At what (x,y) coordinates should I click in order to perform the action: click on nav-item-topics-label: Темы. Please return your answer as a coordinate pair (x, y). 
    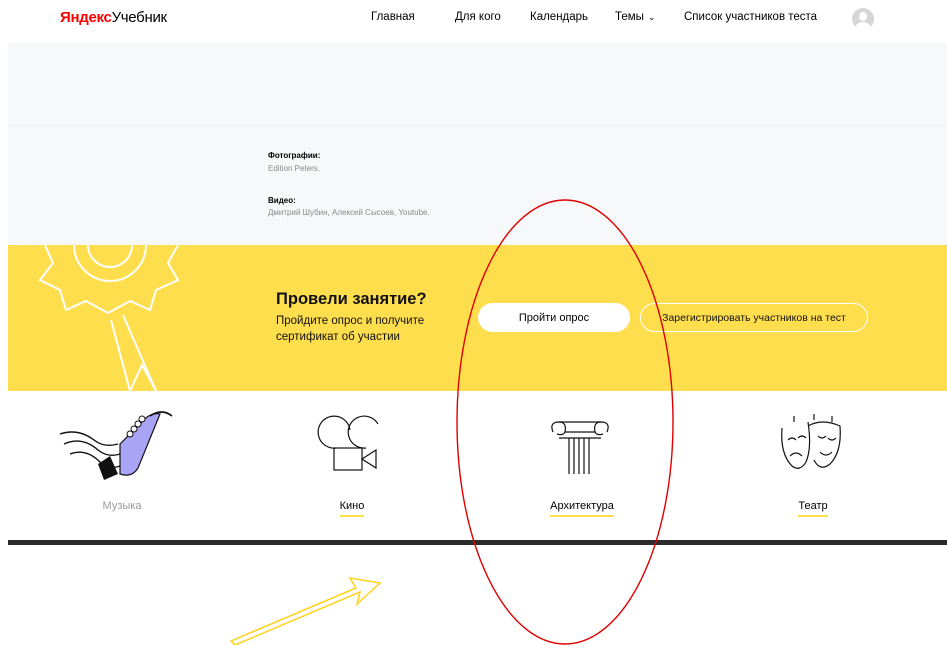
    Looking at the image, I should click on (629, 17).